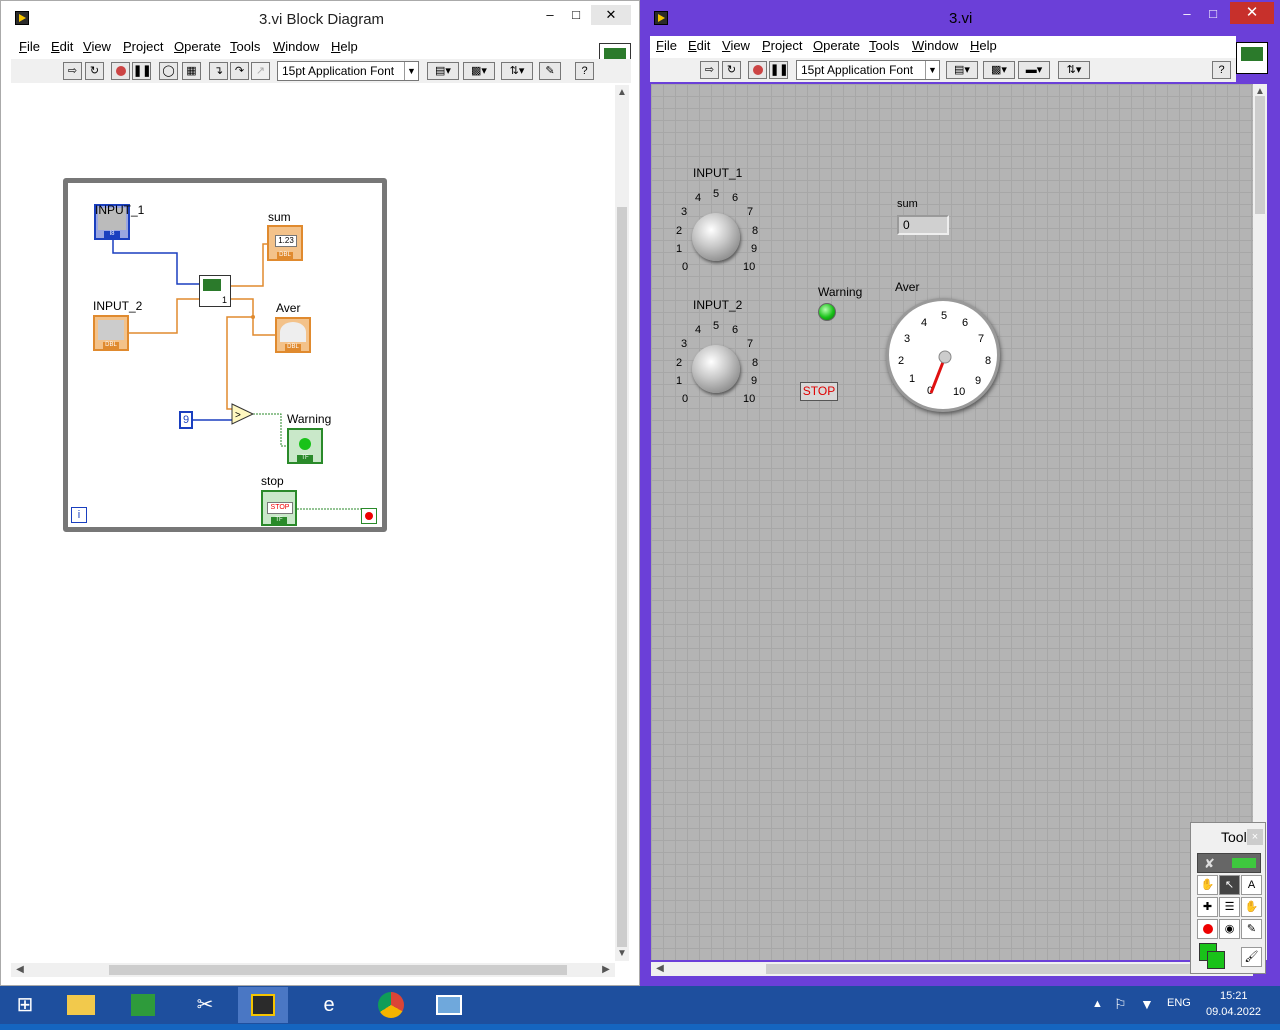  Describe the element at coordinates (981, 969) in the screenshot. I see `fp-hscroll-thumb` at that location.